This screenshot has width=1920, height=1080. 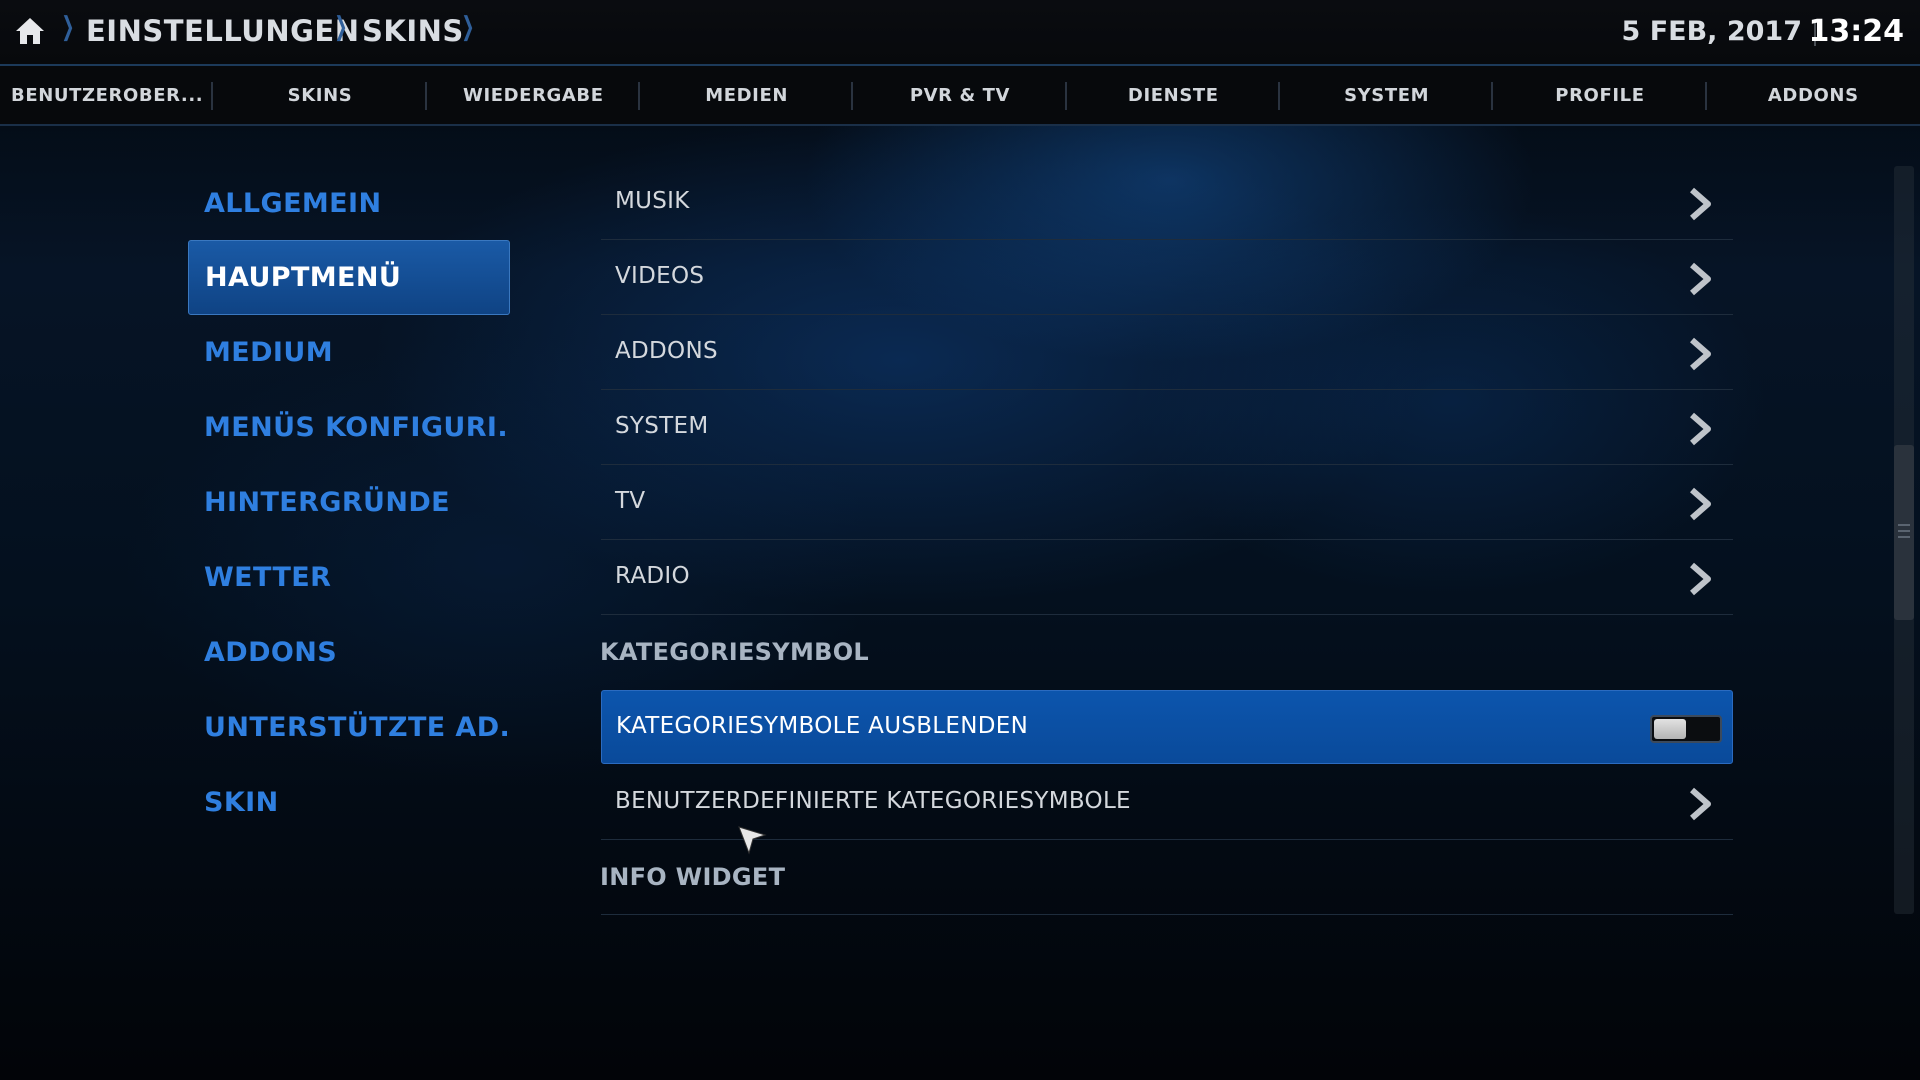 I want to click on nav-item-medium: MEDIUM, so click(x=349, y=352).